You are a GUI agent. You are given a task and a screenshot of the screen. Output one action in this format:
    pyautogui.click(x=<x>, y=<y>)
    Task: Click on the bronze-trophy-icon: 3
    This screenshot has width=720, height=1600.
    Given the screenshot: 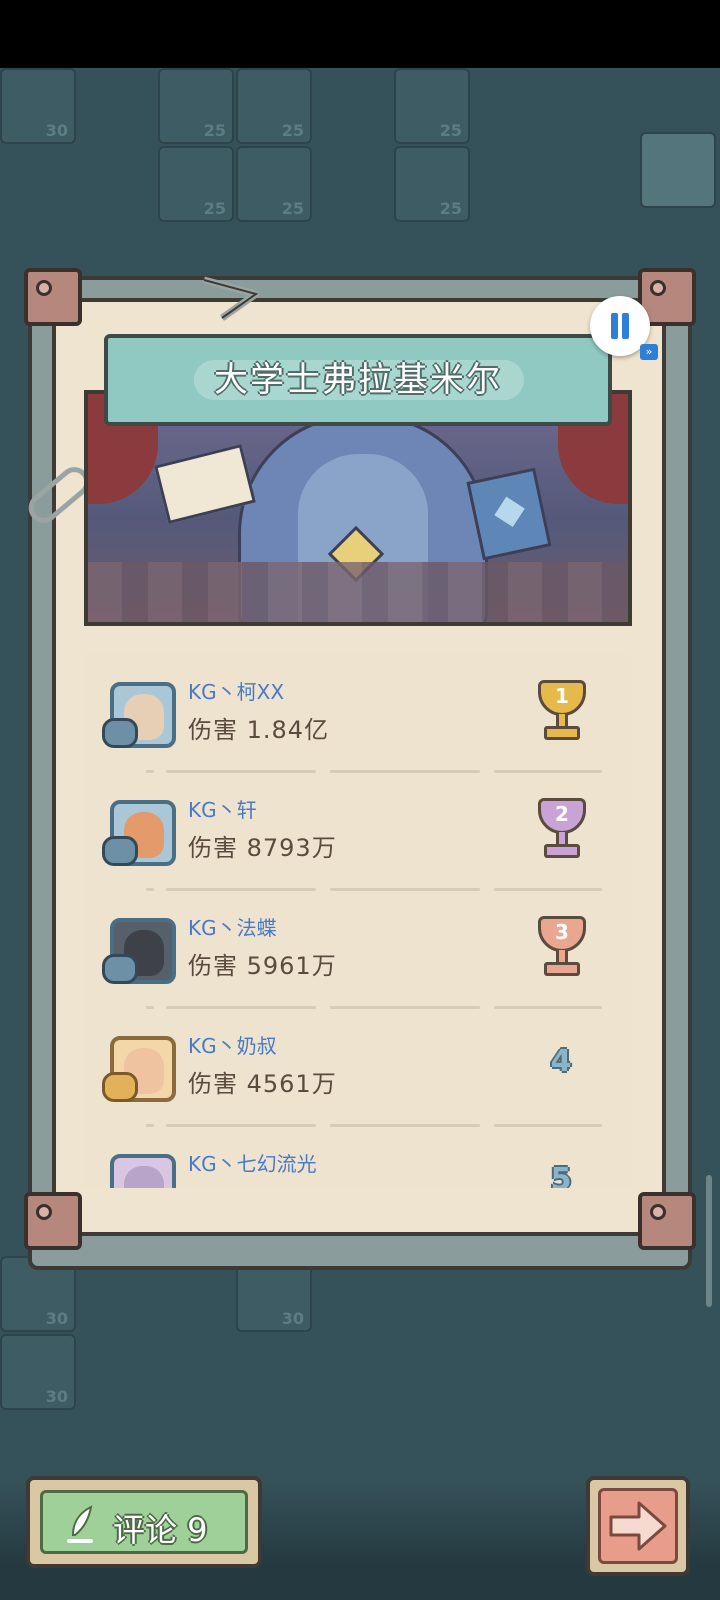 What is the action you would take?
    pyautogui.click(x=562, y=948)
    